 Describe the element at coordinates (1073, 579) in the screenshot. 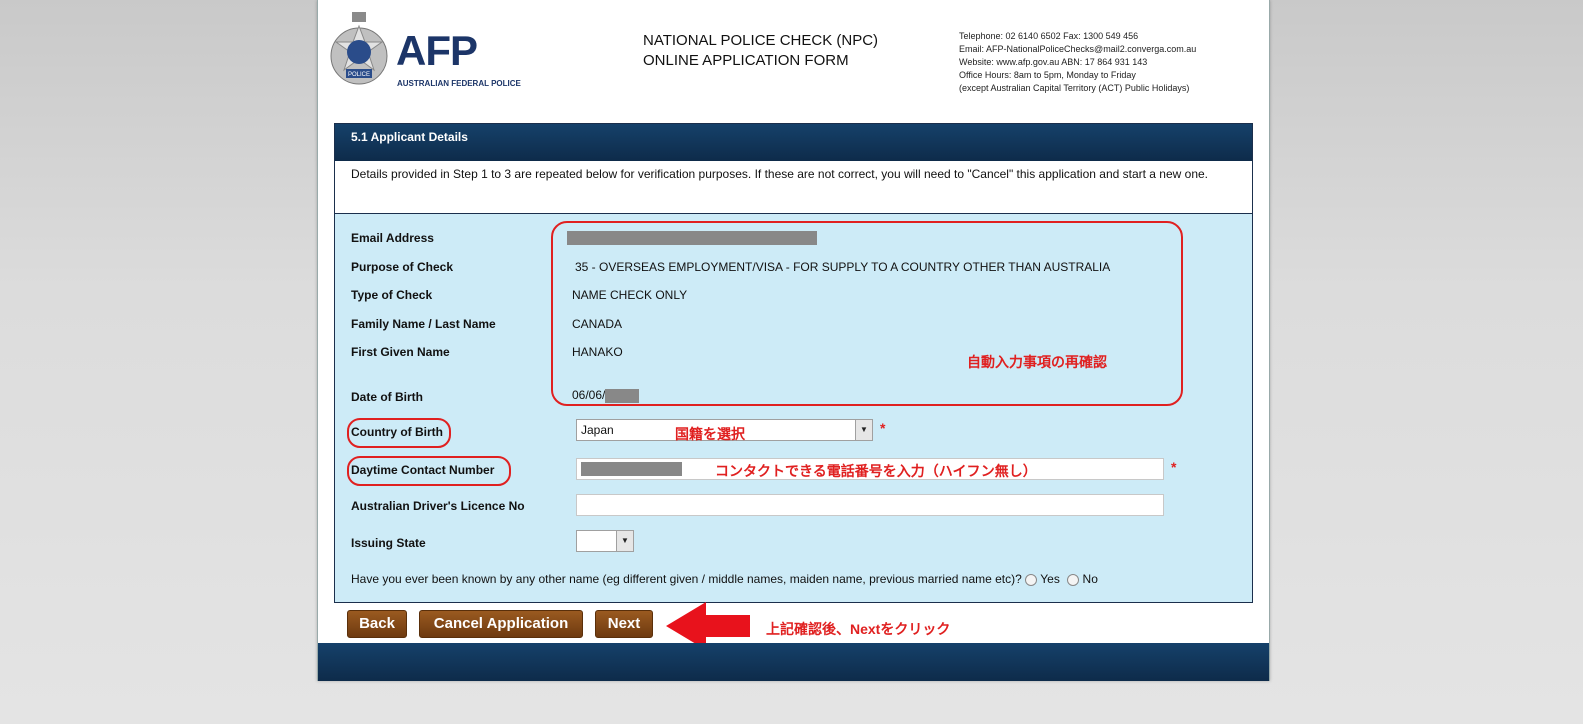

I see `other-name-no-radio` at that location.